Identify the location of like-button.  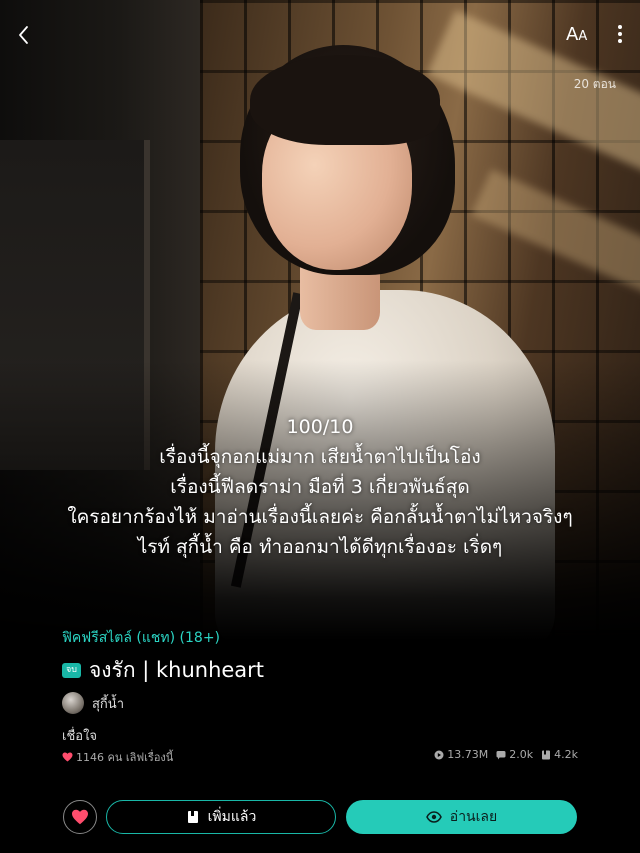
(80, 817).